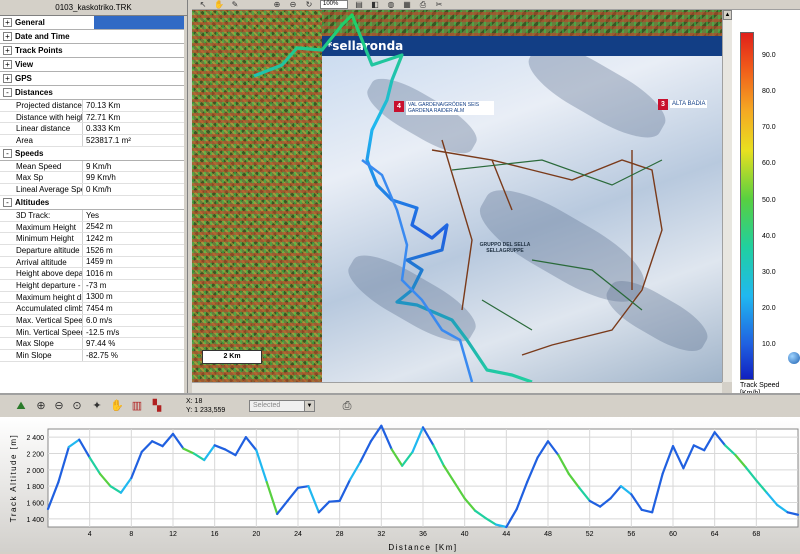 This screenshot has height=554, width=800. I want to click on section-track-points: + Track Points, so click(93, 51).